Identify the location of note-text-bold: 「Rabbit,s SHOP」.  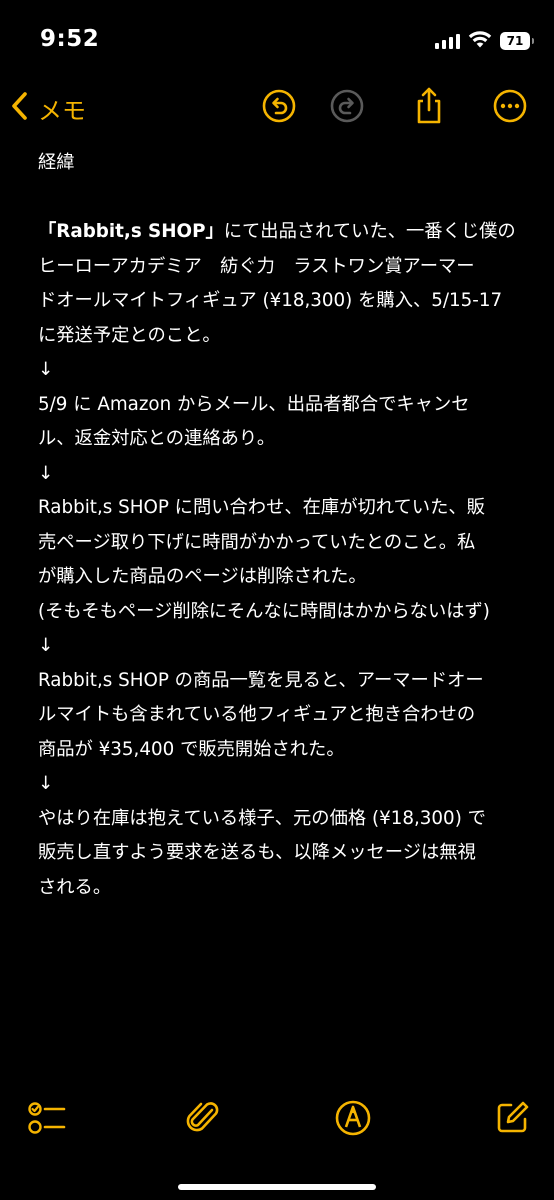
(131, 231).